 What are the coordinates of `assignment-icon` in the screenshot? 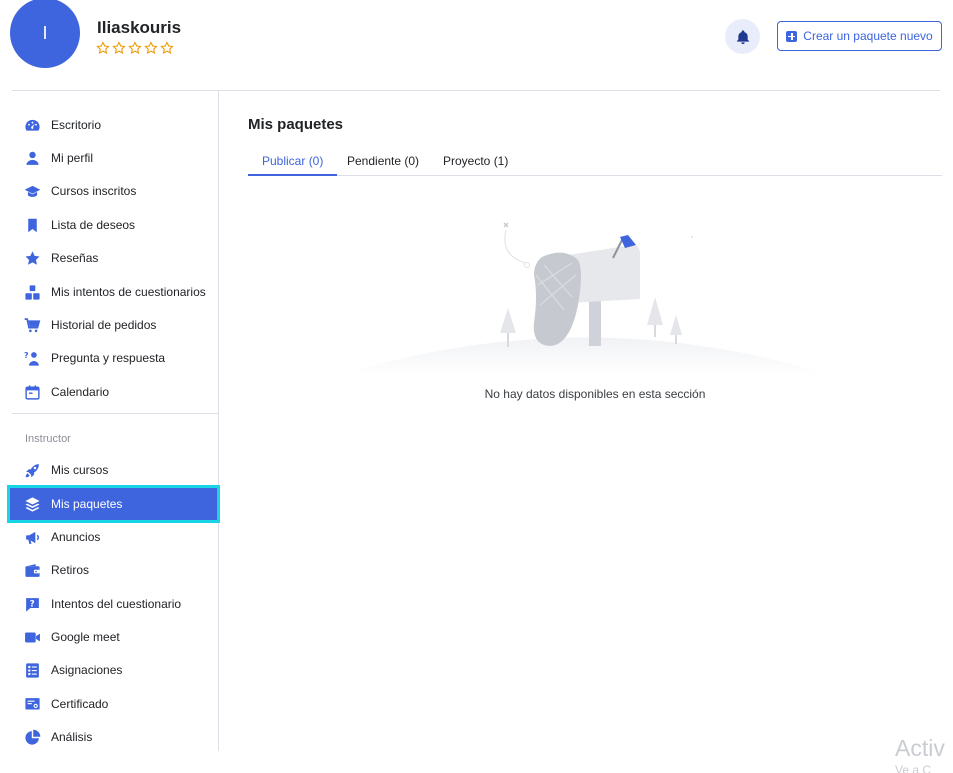 It's located at (32, 670).